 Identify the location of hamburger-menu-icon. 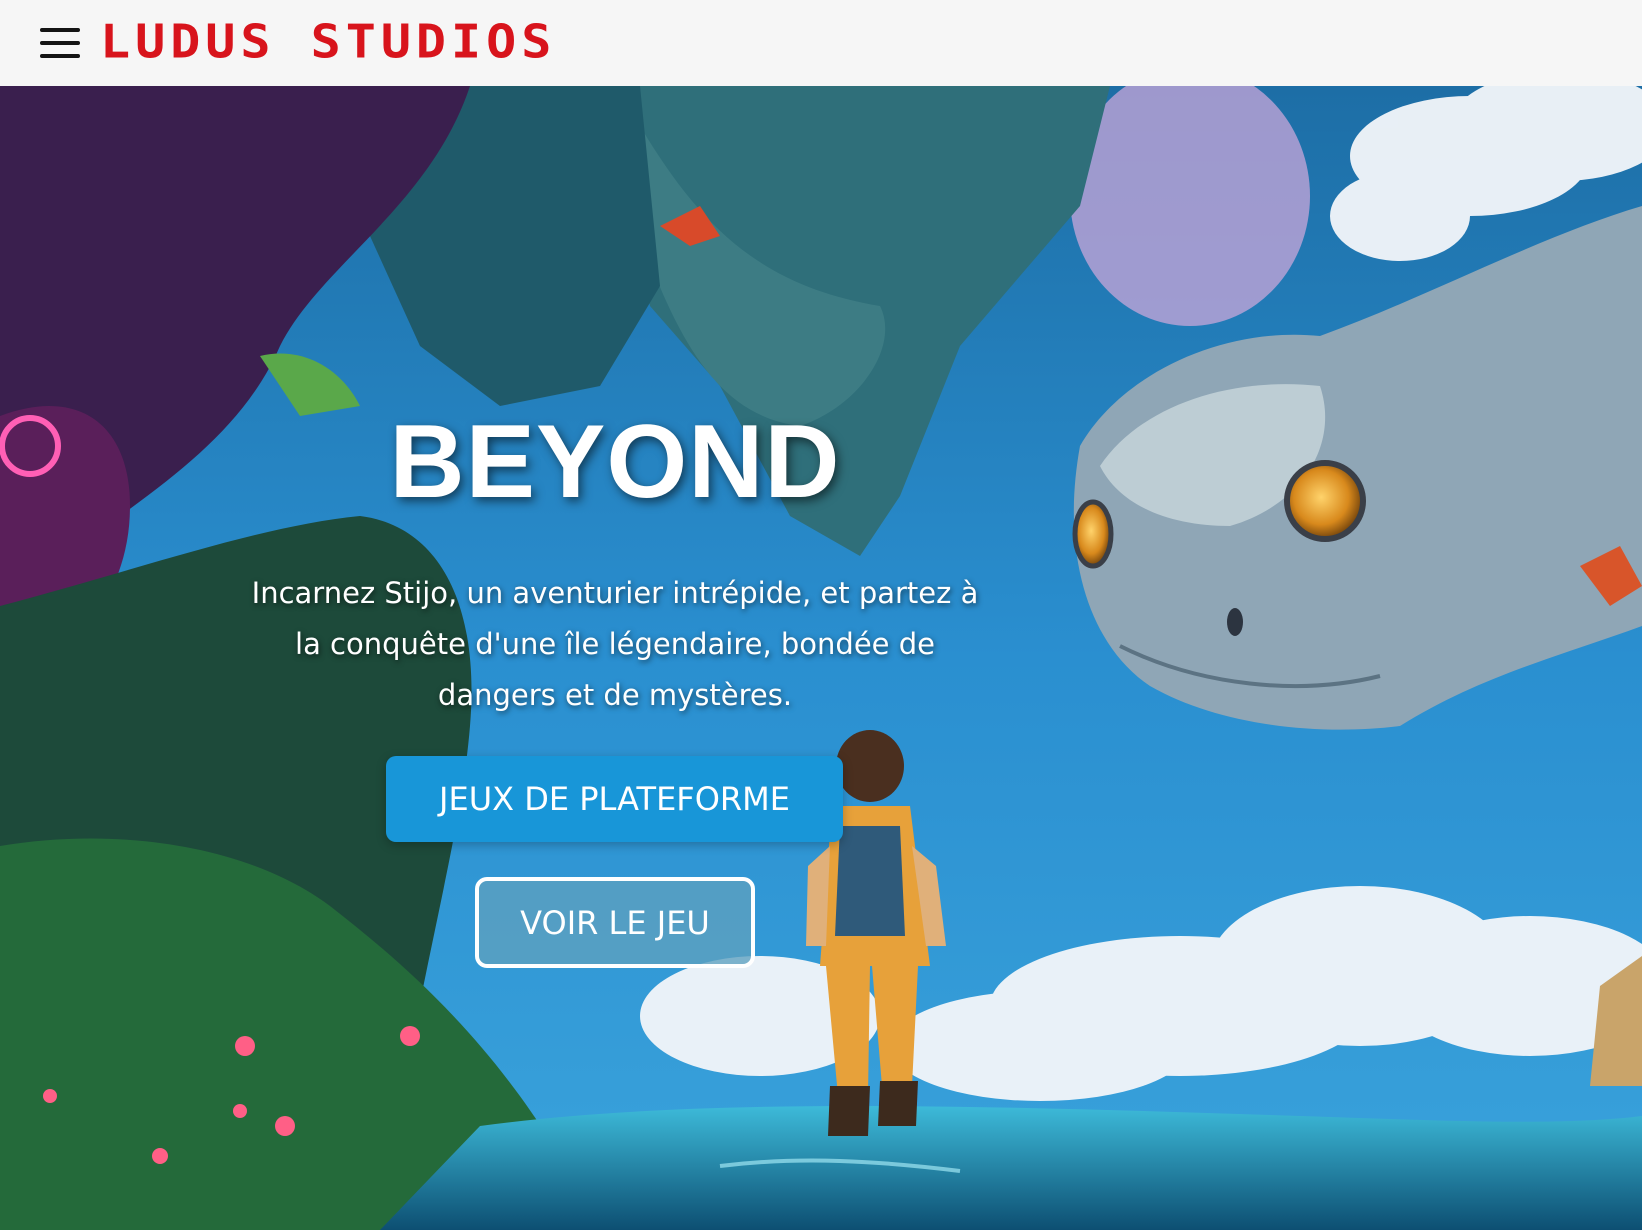
(60, 43).